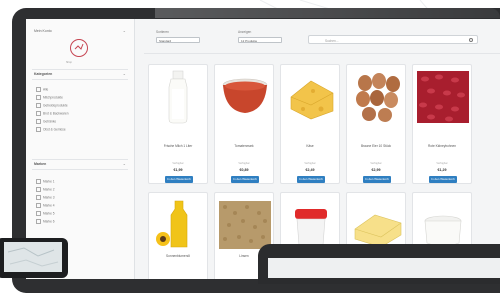  Describe the element at coordinates (43, 31) in the screenshot. I see `account-label: Mein Konto` at that location.